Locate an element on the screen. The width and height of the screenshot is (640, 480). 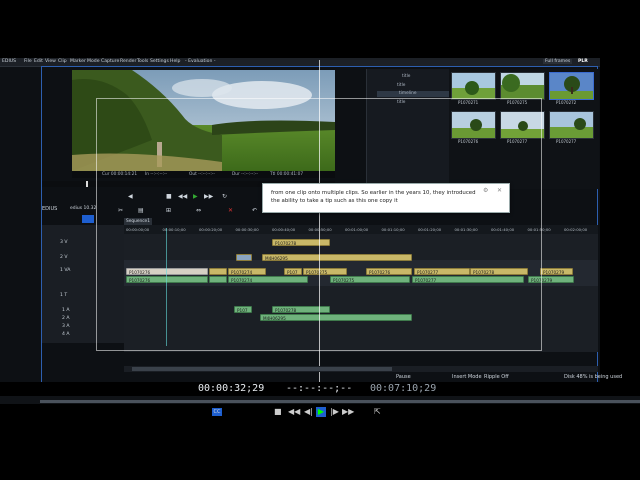
track-label-1va: 1 VA is located at coordinates (65, 270).